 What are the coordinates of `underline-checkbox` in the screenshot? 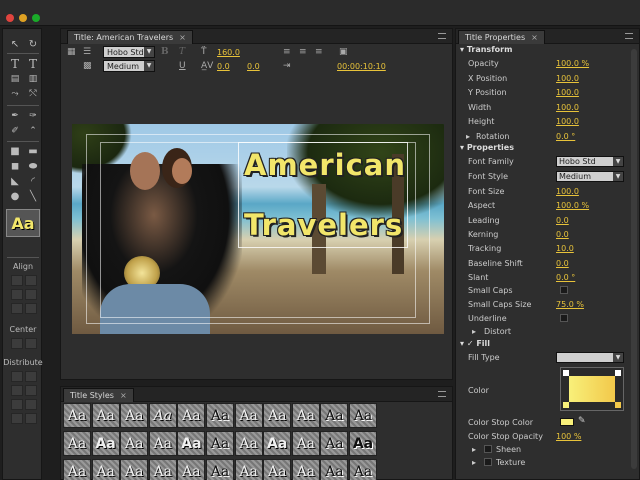 It's located at (564, 318).